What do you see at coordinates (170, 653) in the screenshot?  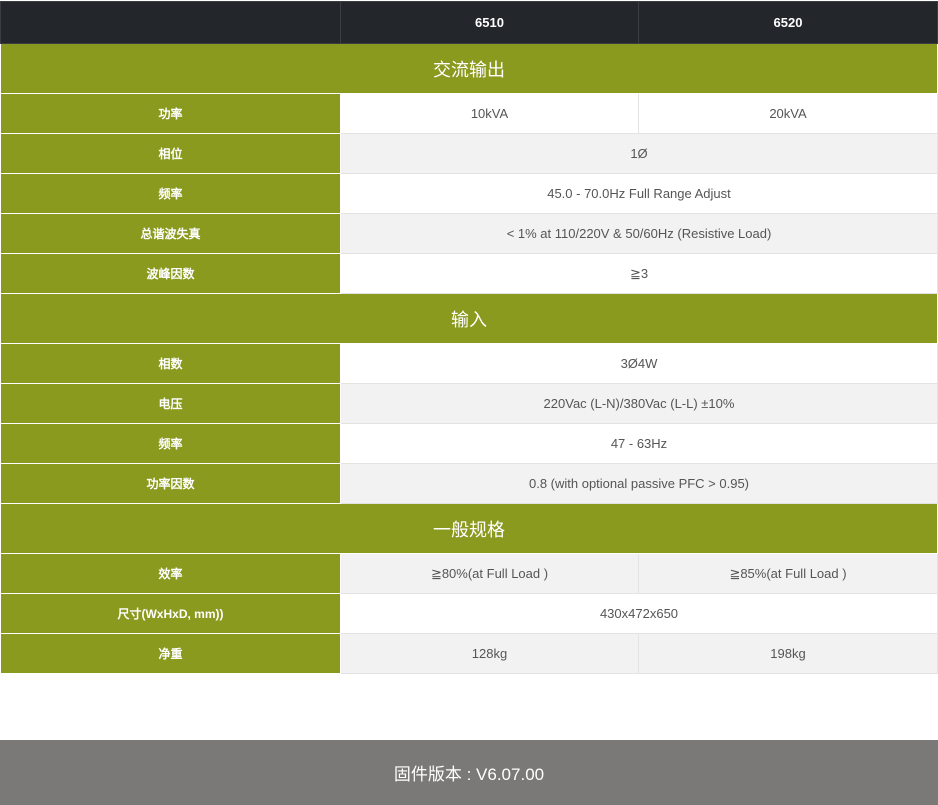 I see `row-label: 净重` at bounding box center [170, 653].